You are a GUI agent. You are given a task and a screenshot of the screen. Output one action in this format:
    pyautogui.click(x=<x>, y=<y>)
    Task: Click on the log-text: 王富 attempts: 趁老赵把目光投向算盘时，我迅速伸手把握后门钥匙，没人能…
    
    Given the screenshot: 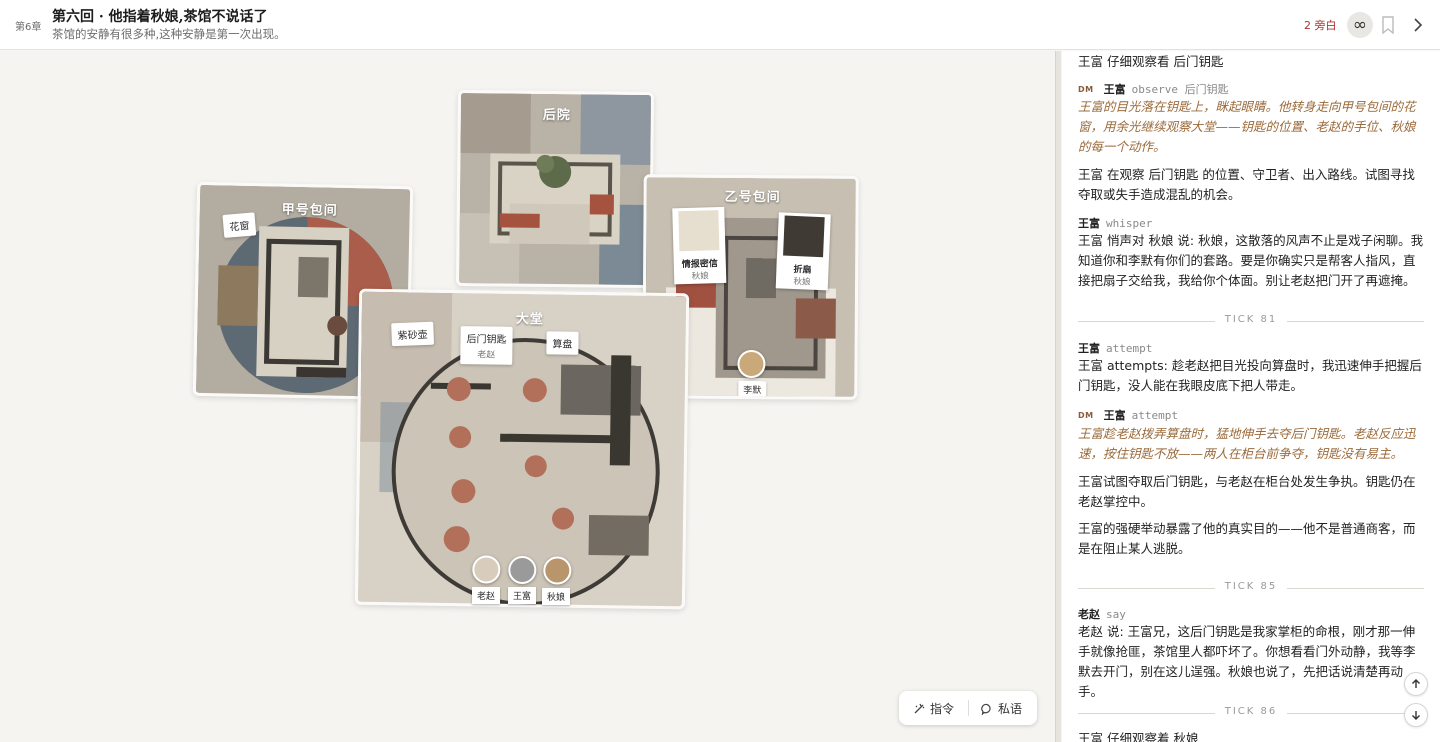 What is the action you would take?
    pyautogui.click(x=1250, y=375)
    